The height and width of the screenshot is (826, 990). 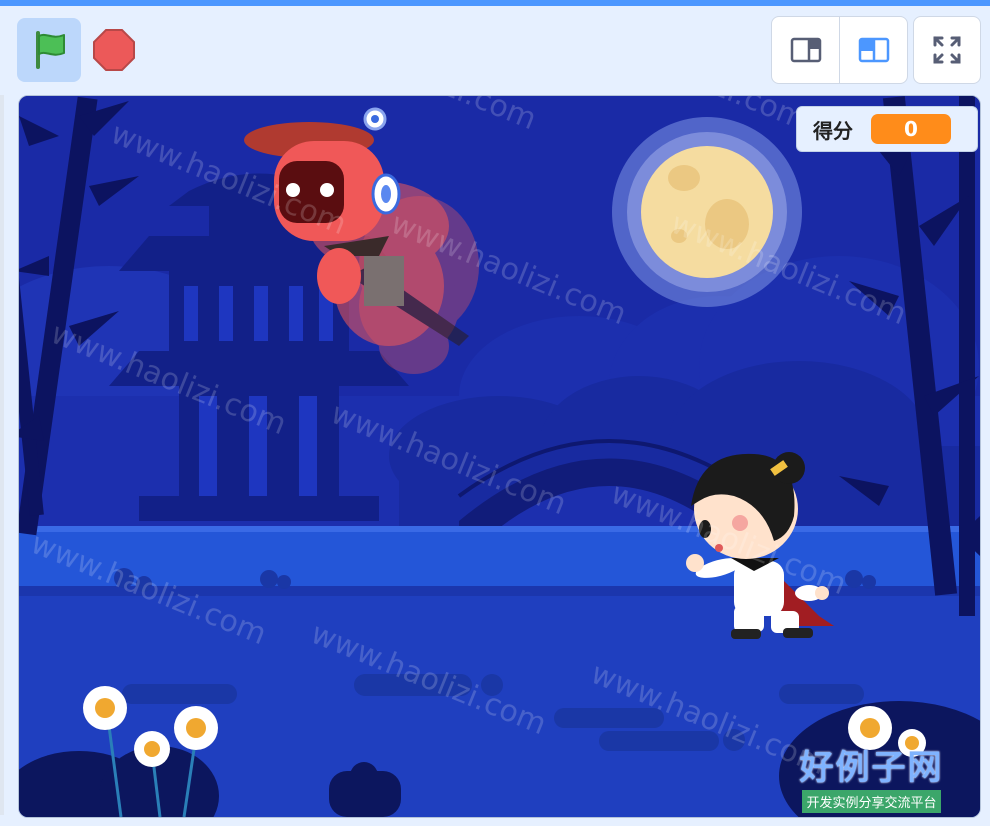 I want to click on green-flag-button, so click(x=49, y=50).